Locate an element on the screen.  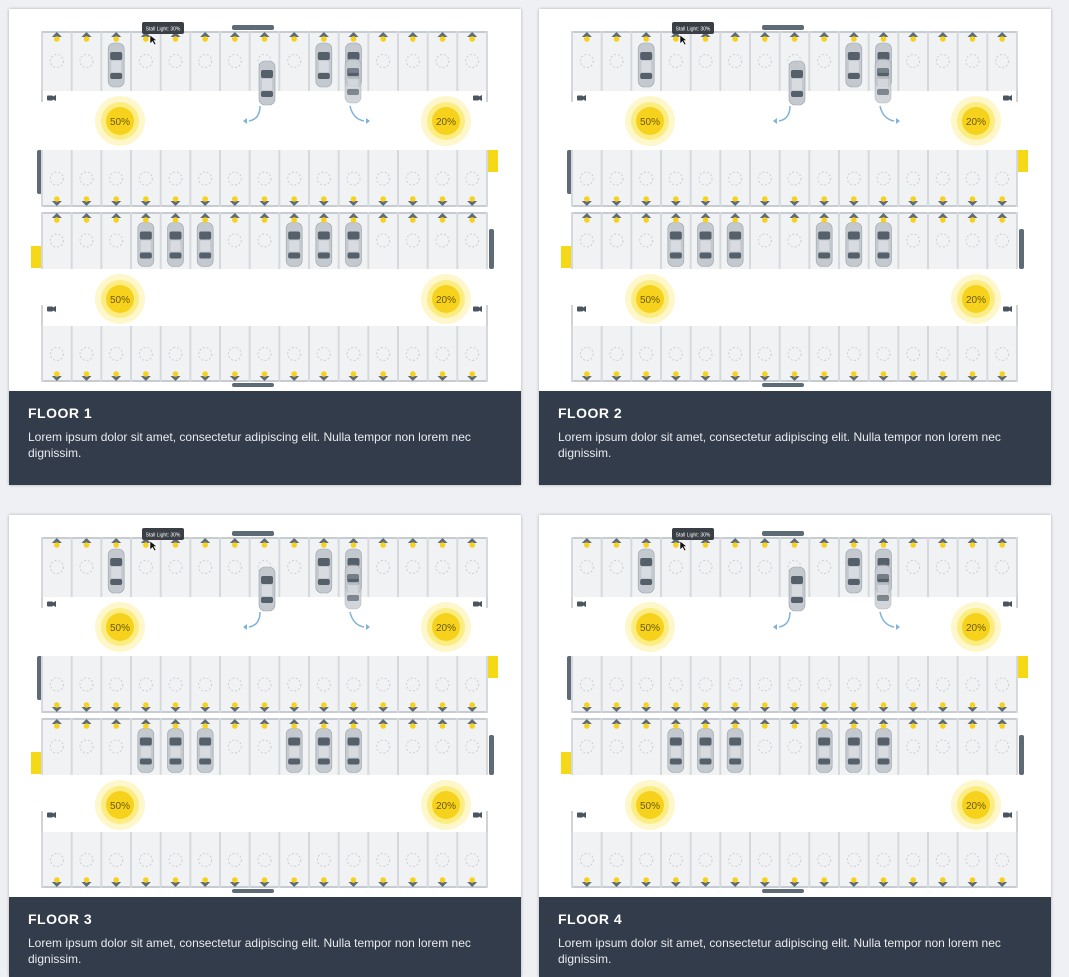
floor-title: FLOOR 1 is located at coordinates (60, 413).